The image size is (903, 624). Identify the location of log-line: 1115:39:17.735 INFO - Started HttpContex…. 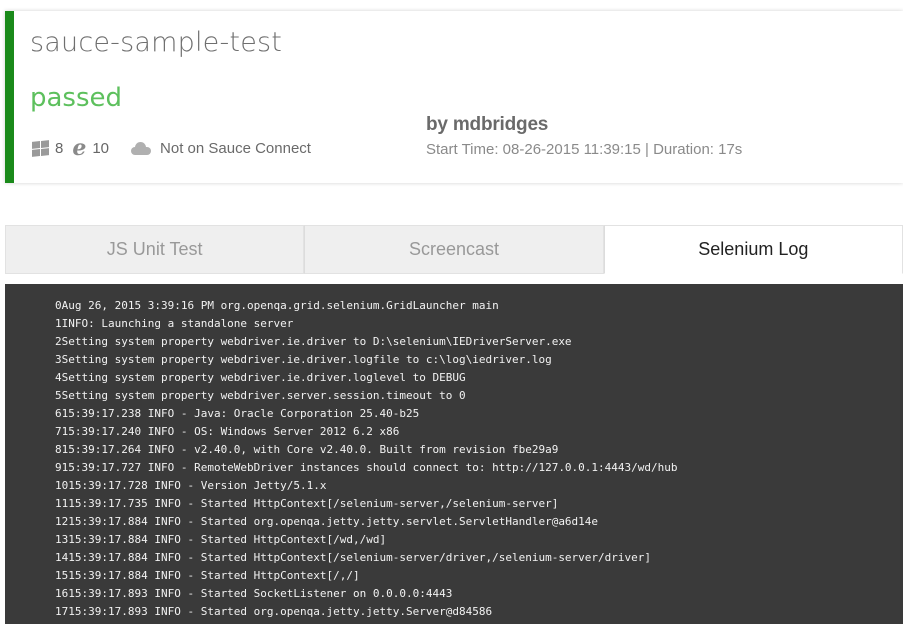
(307, 503).